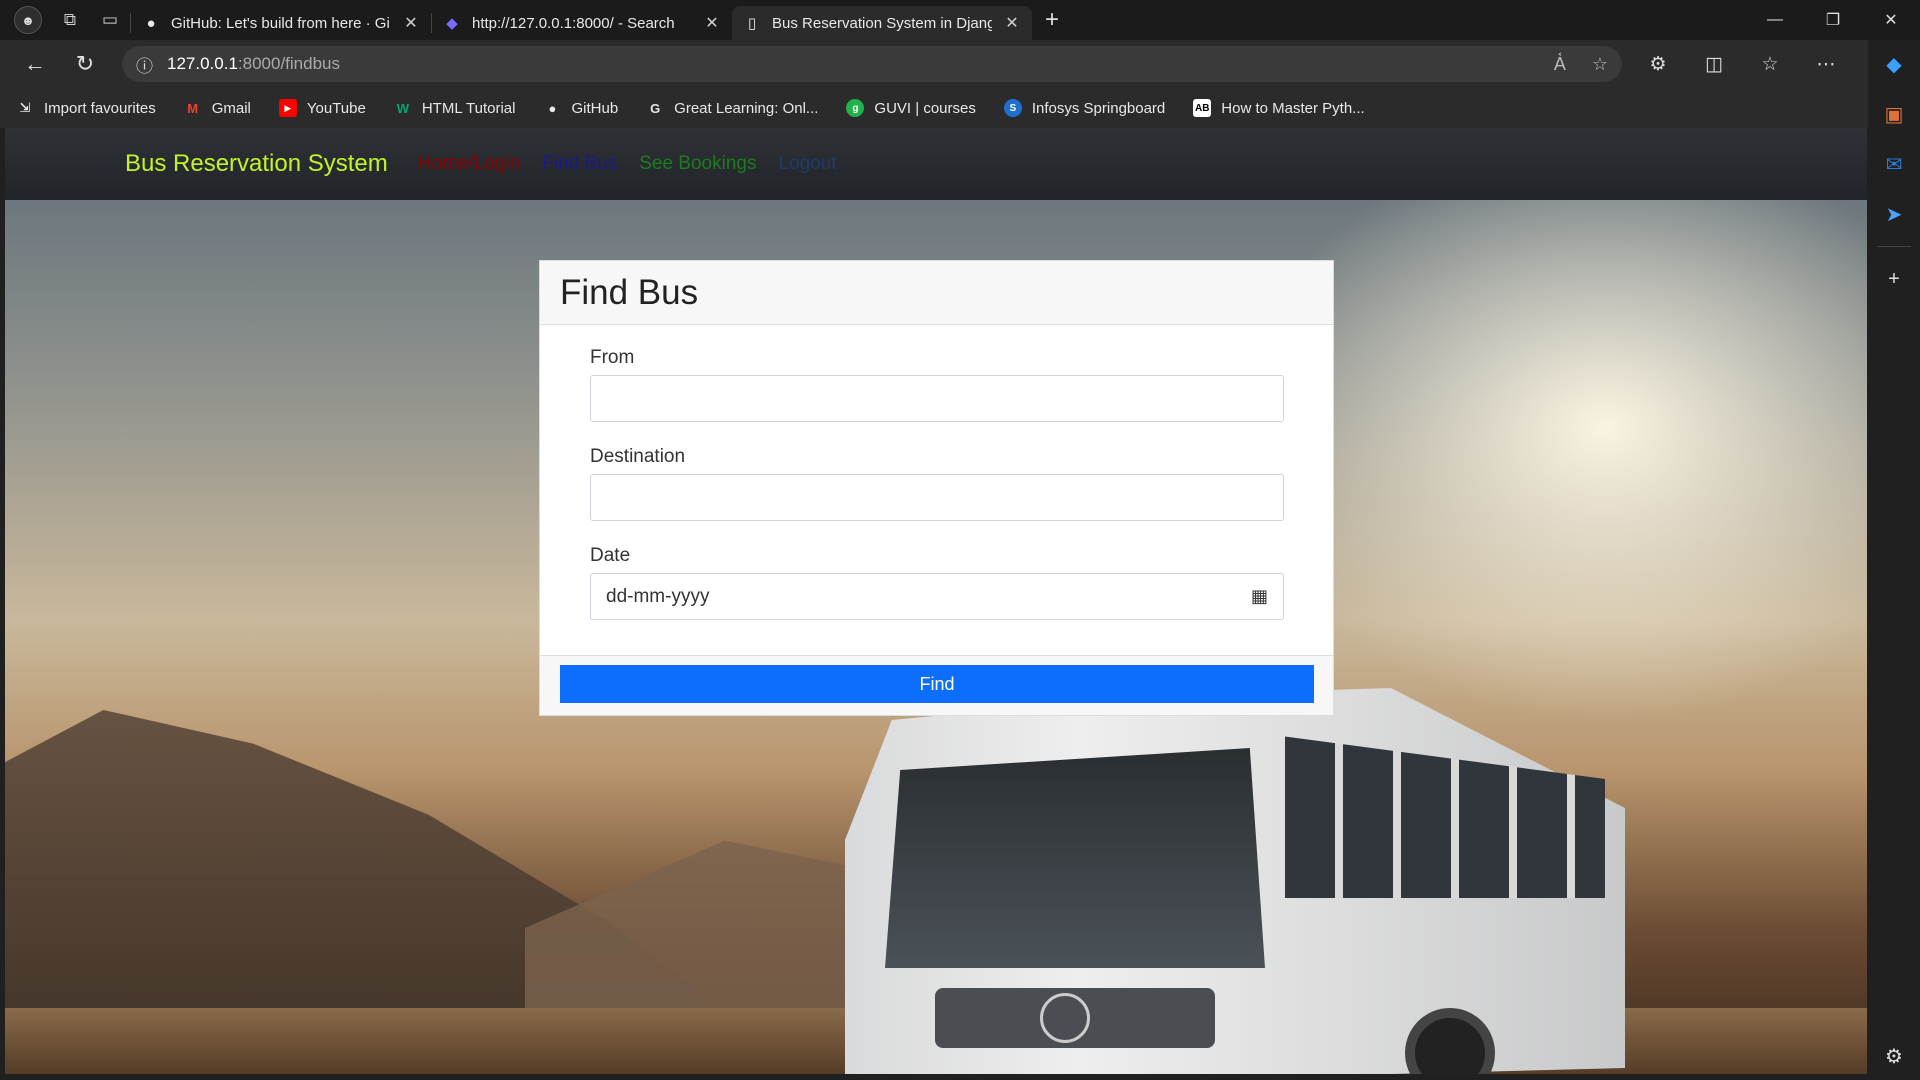 The image size is (1920, 1080). Describe the element at coordinates (925, 108) in the screenshot. I see `bookmark-label: GUVI | courses` at that location.